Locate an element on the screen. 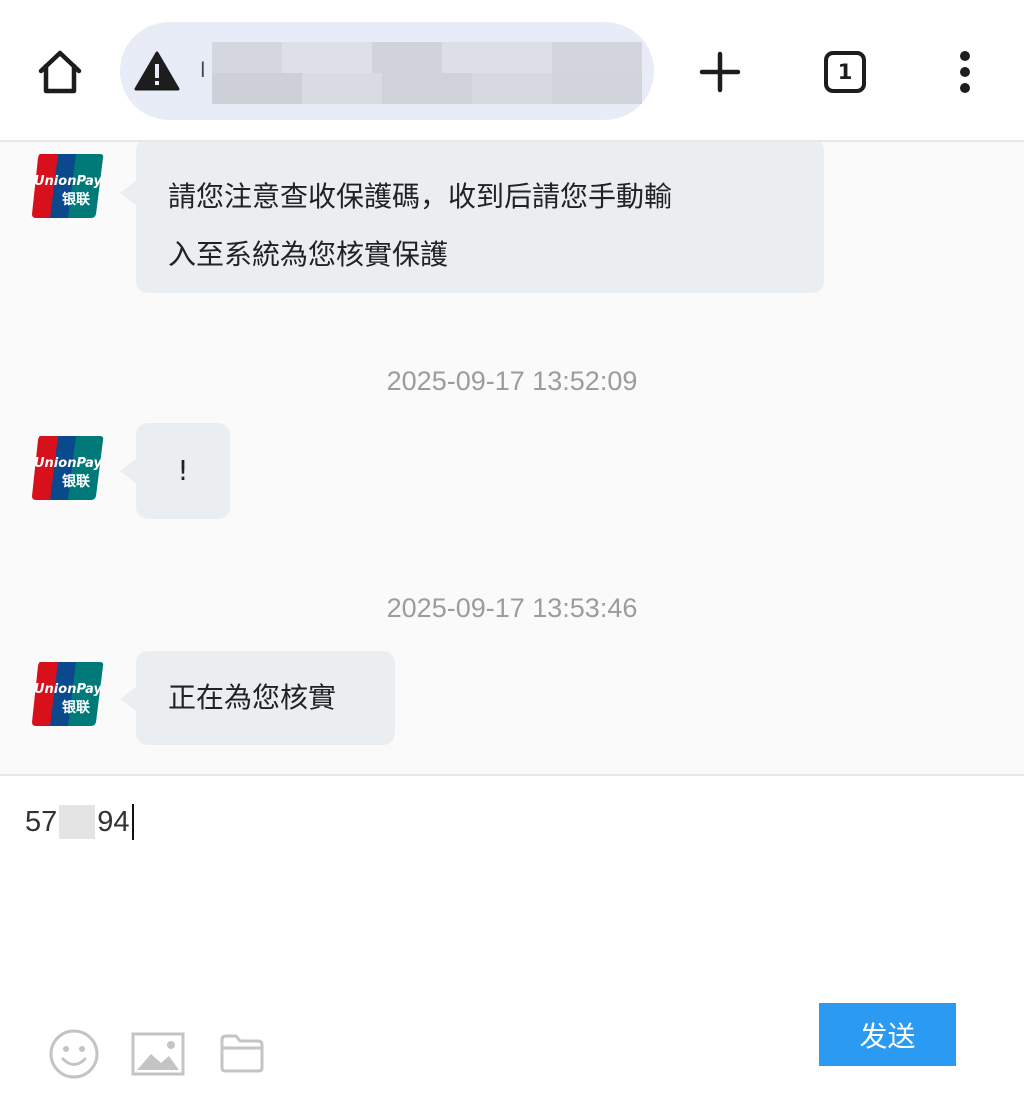 The image size is (1024, 1102). message-bubble: 正在為您核實 is located at coordinates (265, 698).